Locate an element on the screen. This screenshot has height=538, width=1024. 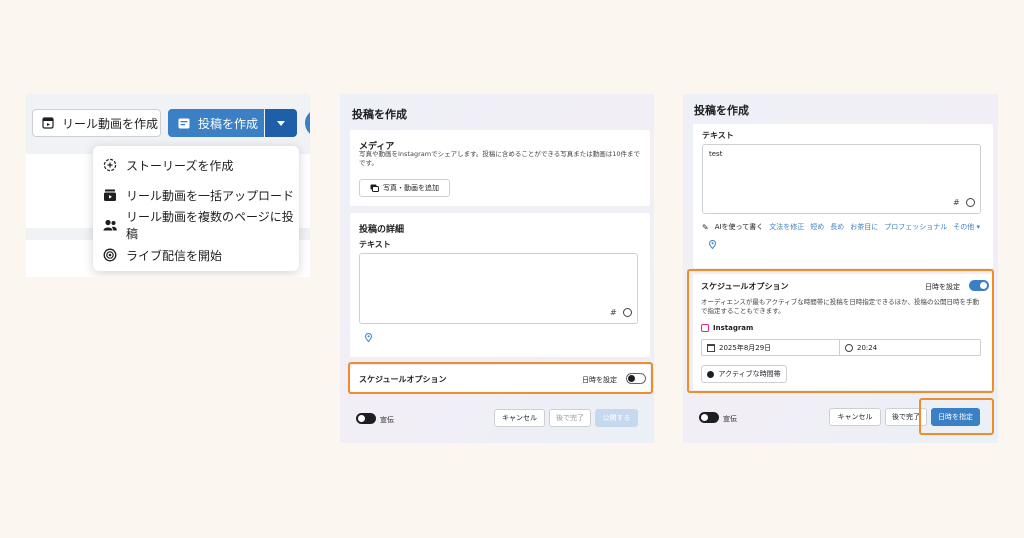
publish-button: 公開する is located at coordinates (616, 418).